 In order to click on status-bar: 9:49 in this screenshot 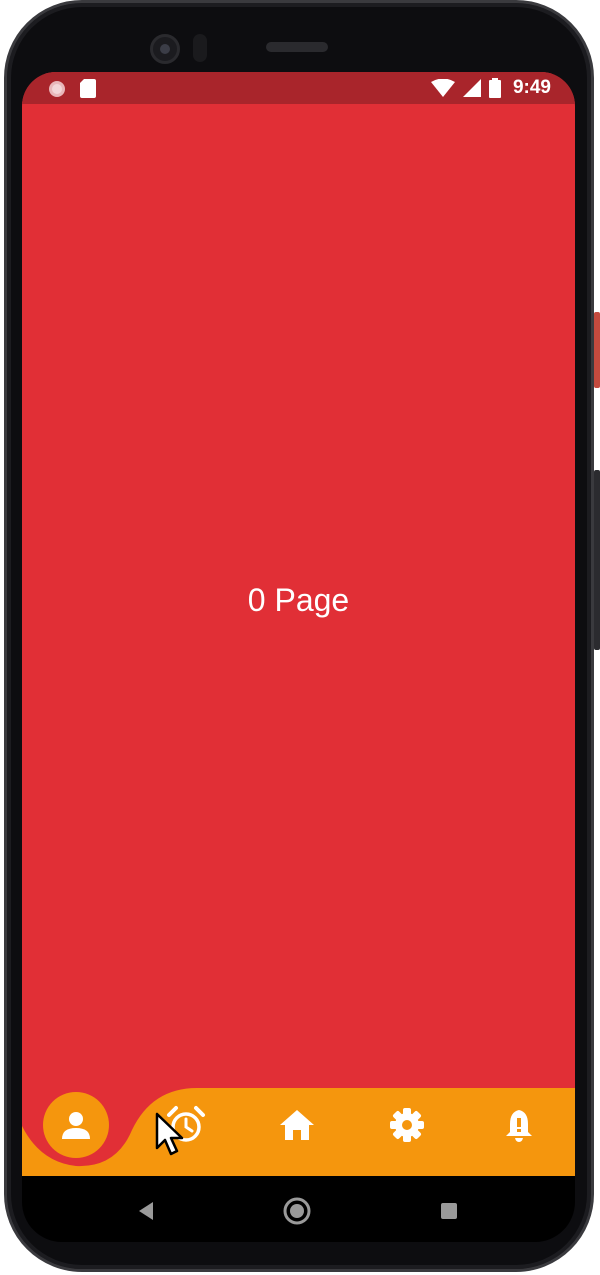, I will do `click(298, 88)`.